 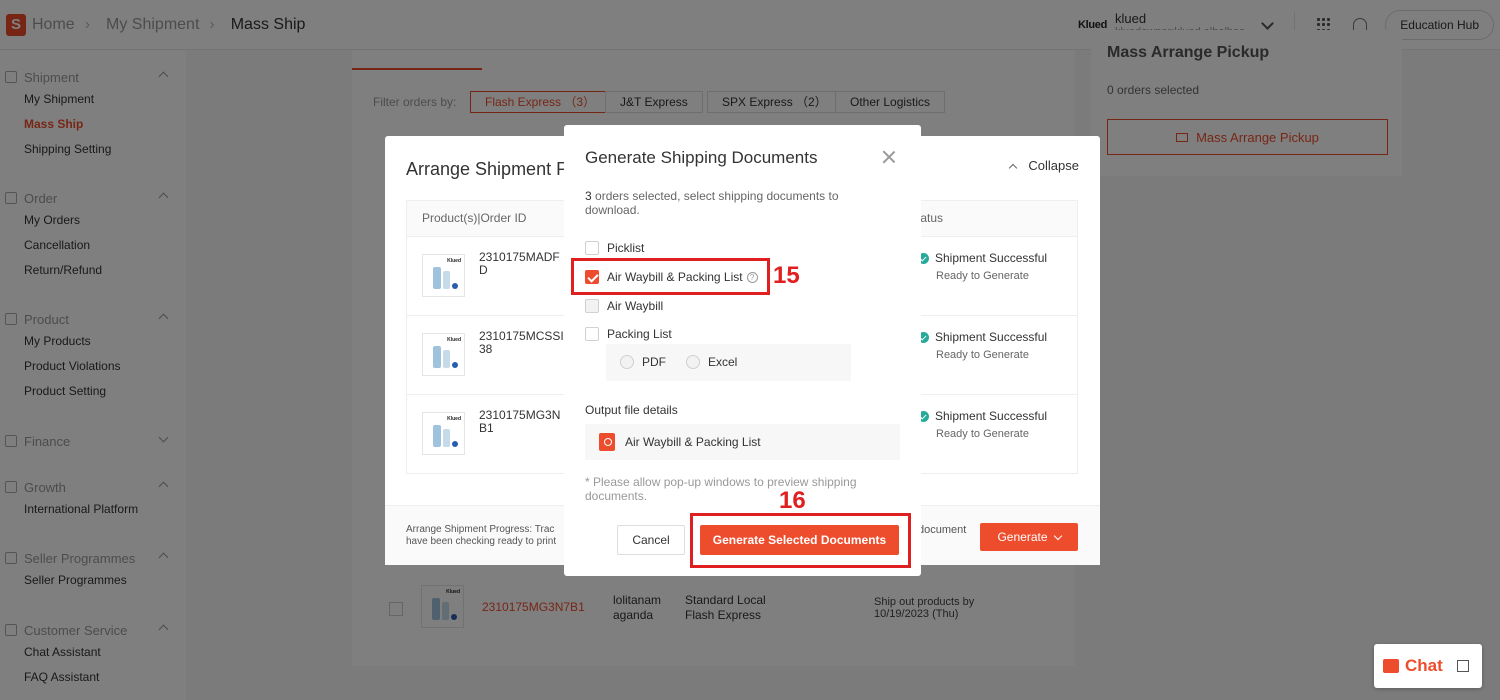 I want to click on chat-label: Chat, so click(x=1424, y=665).